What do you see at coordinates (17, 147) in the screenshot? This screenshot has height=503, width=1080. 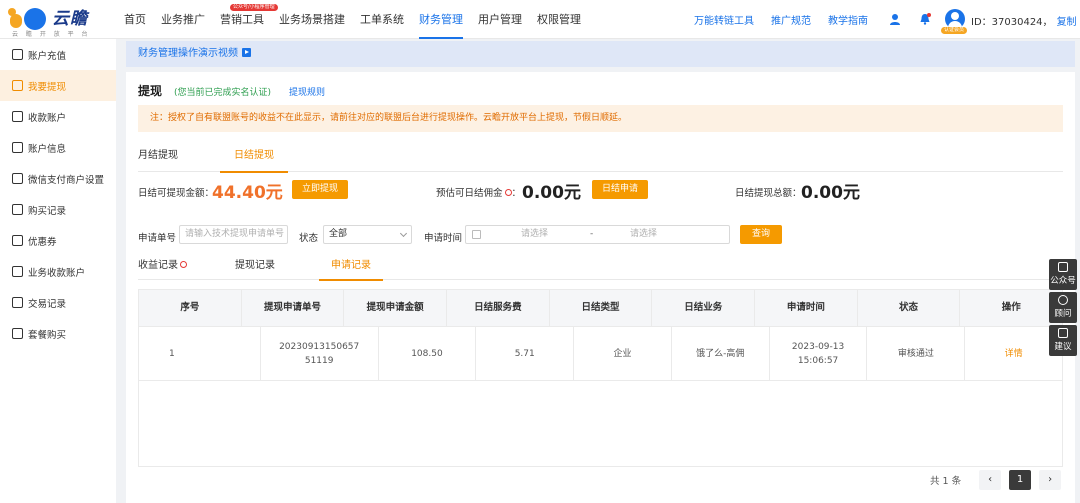 I see `user-icon` at bounding box center [17, 147].